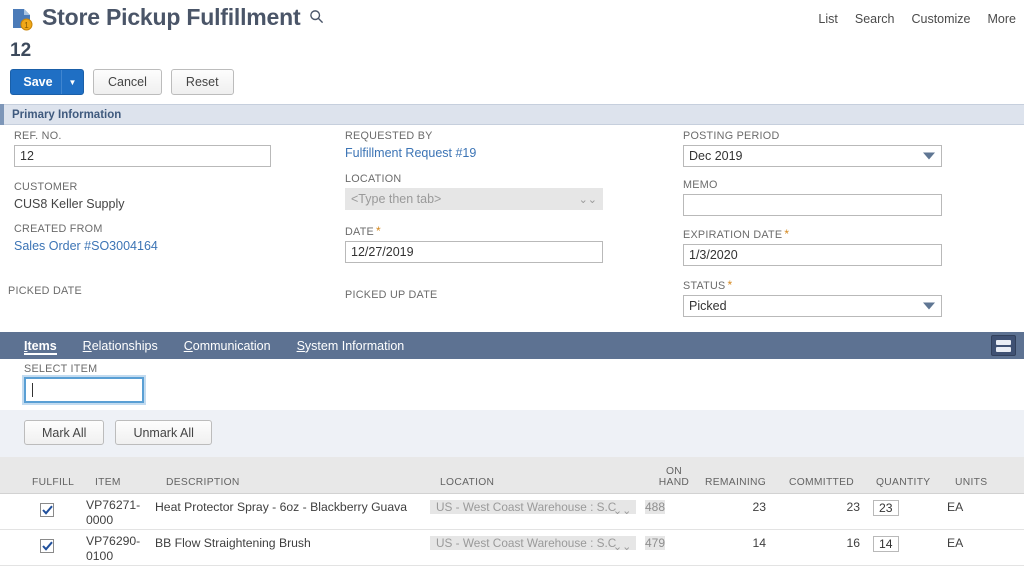 This screenshot has height=569, width=1024. Describe the element at coordinates (163, 432) in the screenshot. I see `unmark-all-button: Unmark All` at that location.